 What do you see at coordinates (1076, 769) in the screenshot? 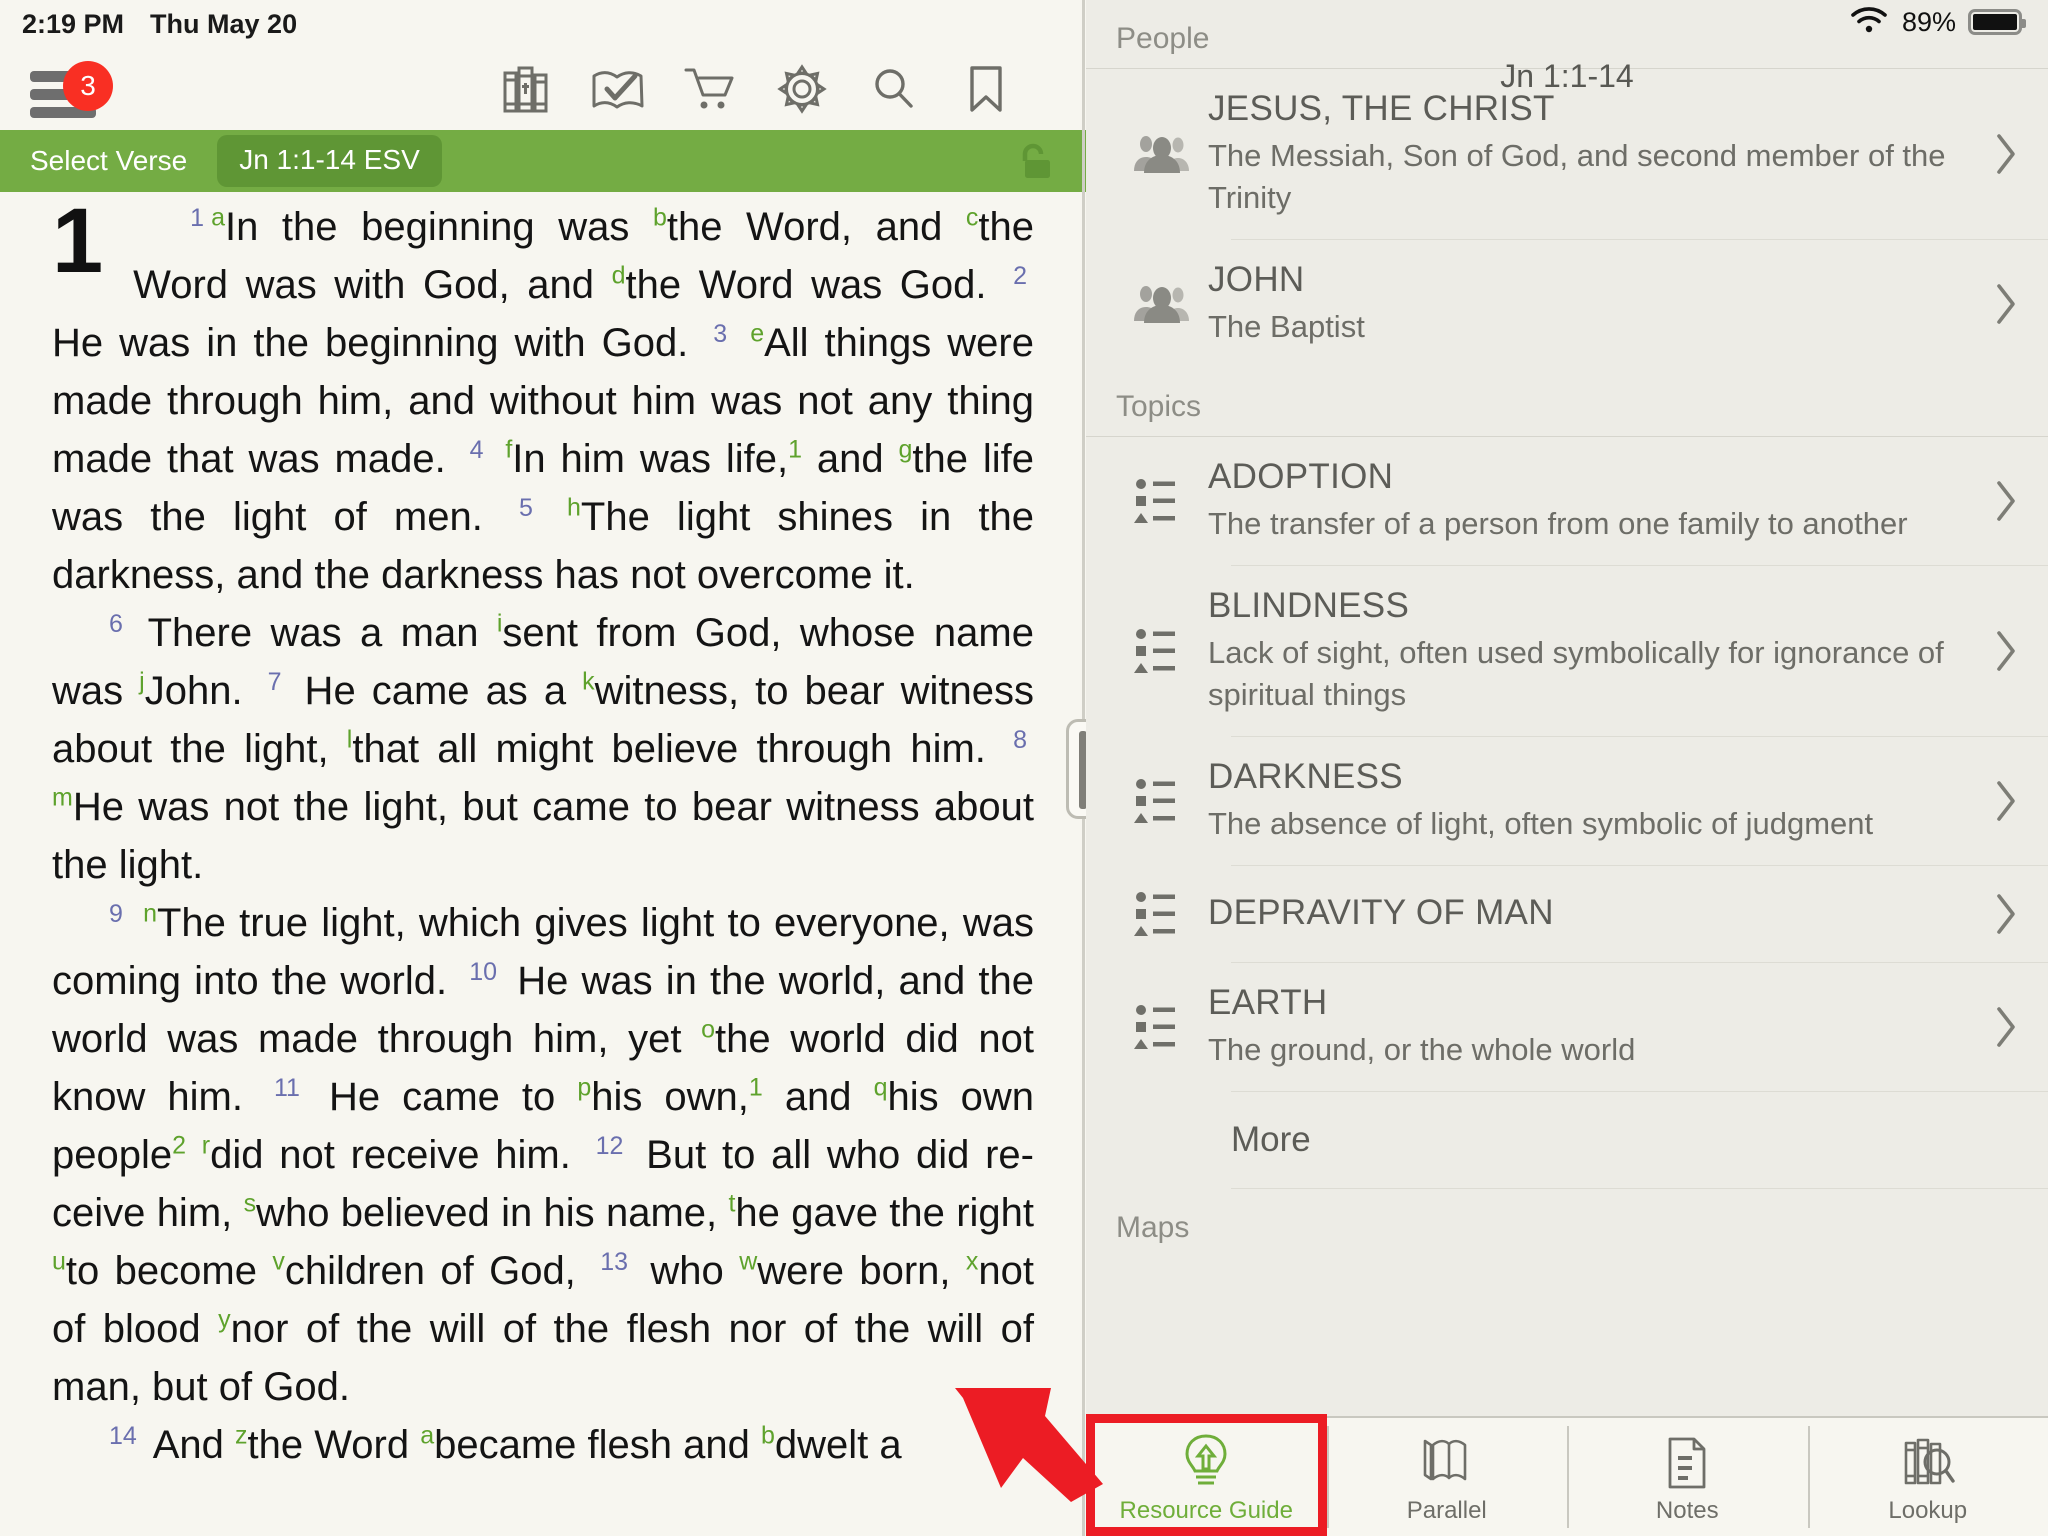
I see `pane-resize-handle` at bounding box center [1076, 769].